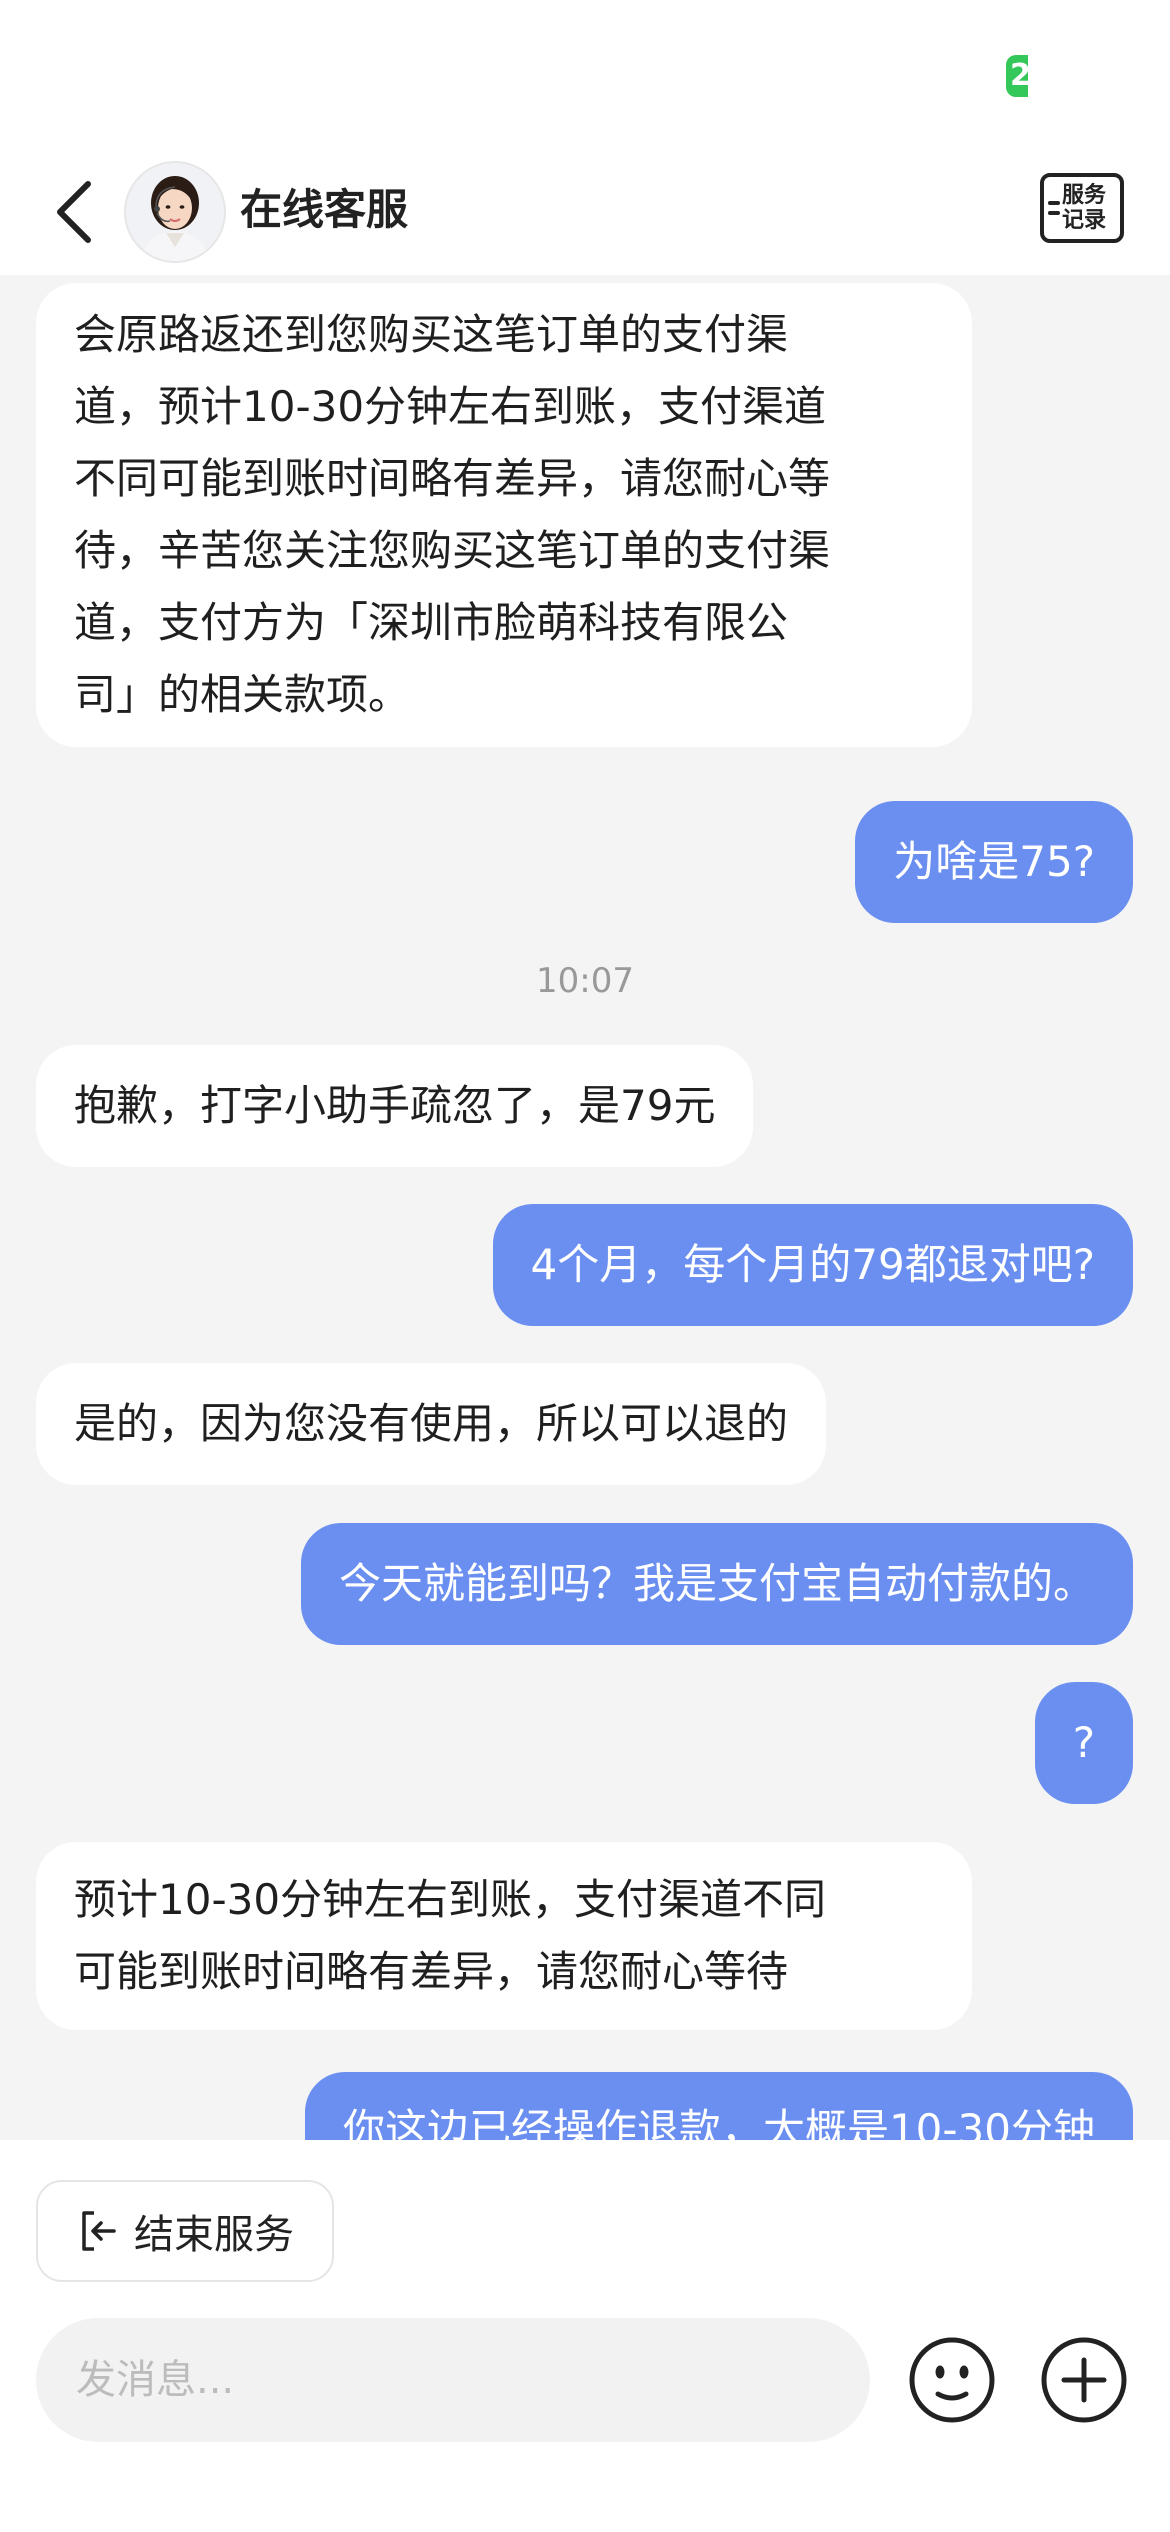  I want to click on agent-avatar, so click(175, 212).